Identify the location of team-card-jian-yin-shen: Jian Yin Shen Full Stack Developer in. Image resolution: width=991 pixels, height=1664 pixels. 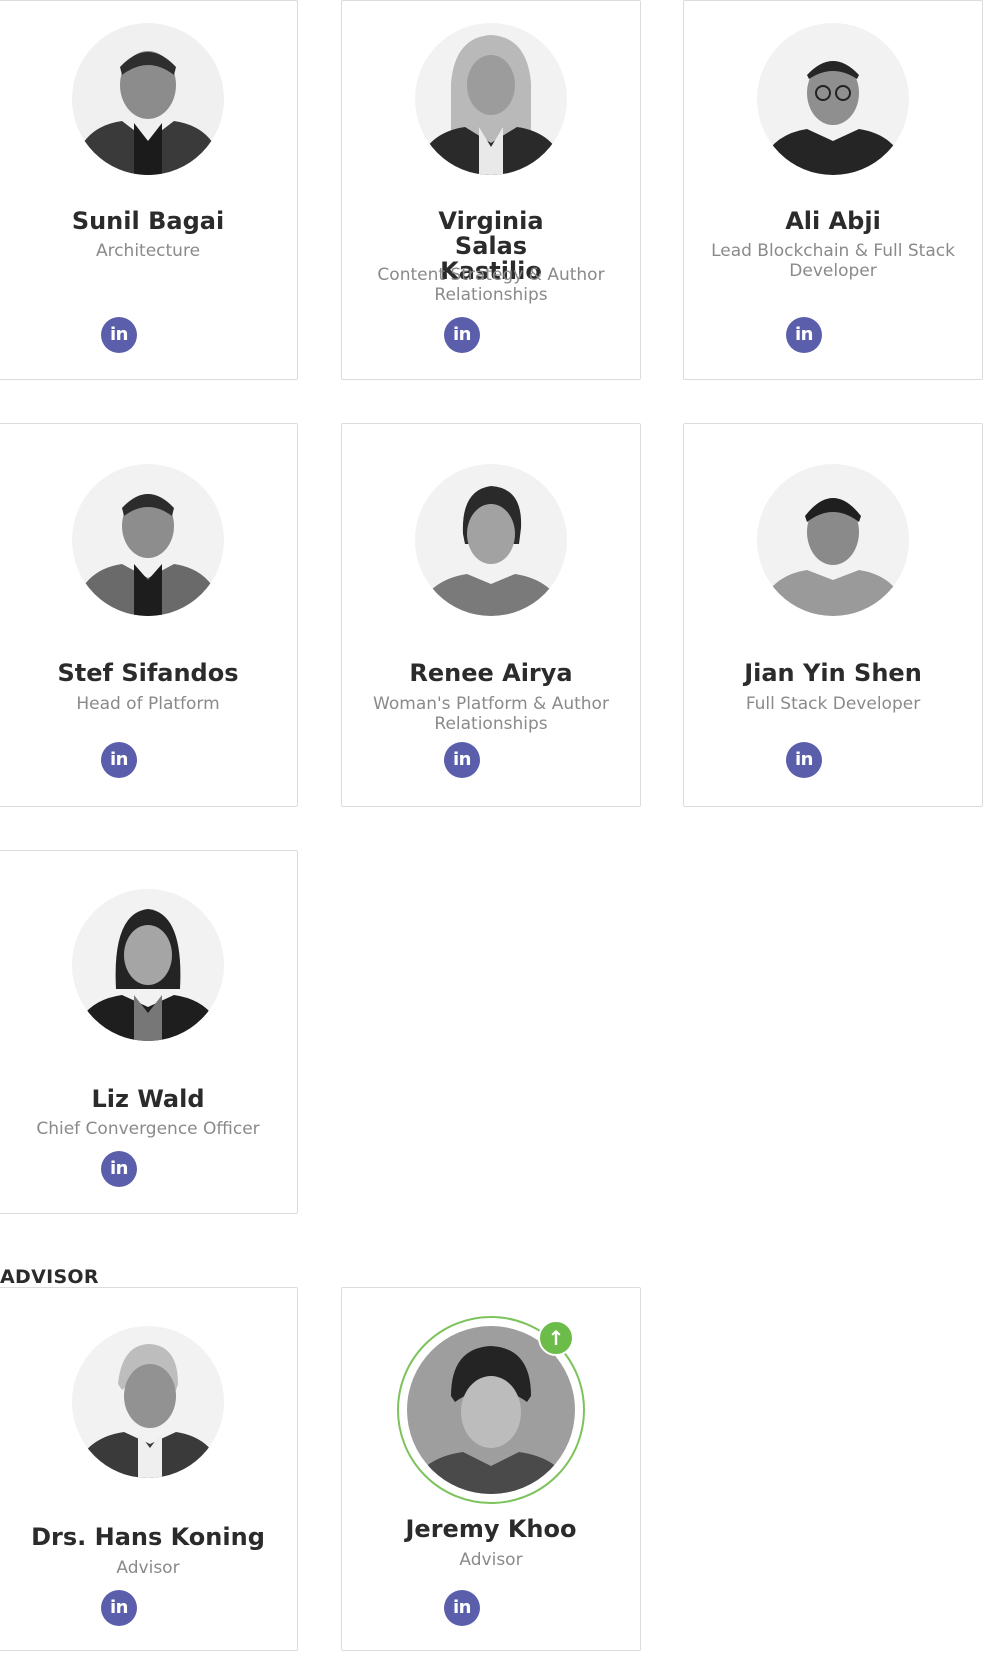
(833, 615).